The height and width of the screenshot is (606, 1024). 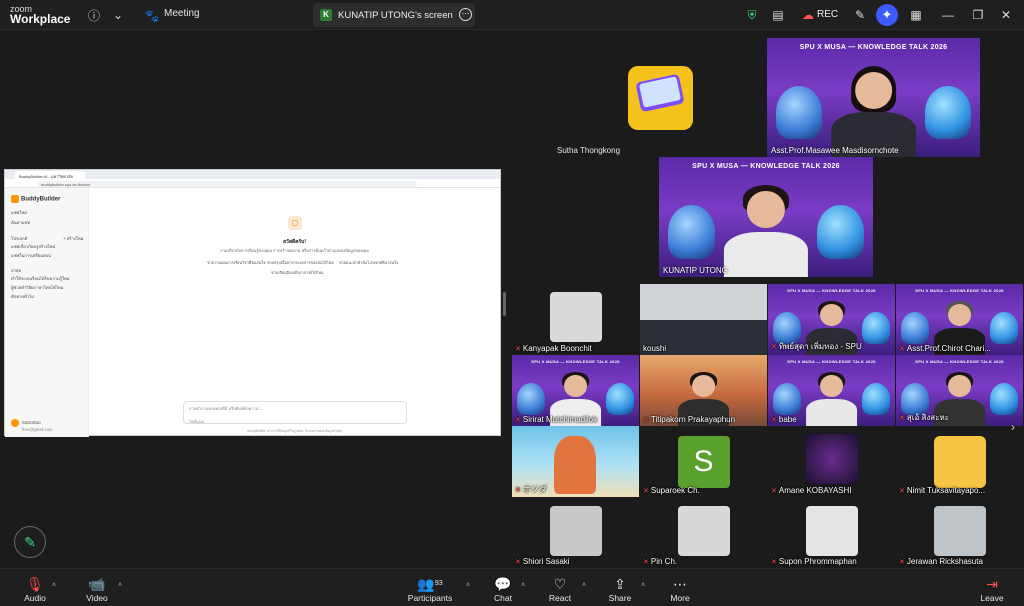 I want to click on chevron-down-icon: ⌄, so click(x=118, y=15).